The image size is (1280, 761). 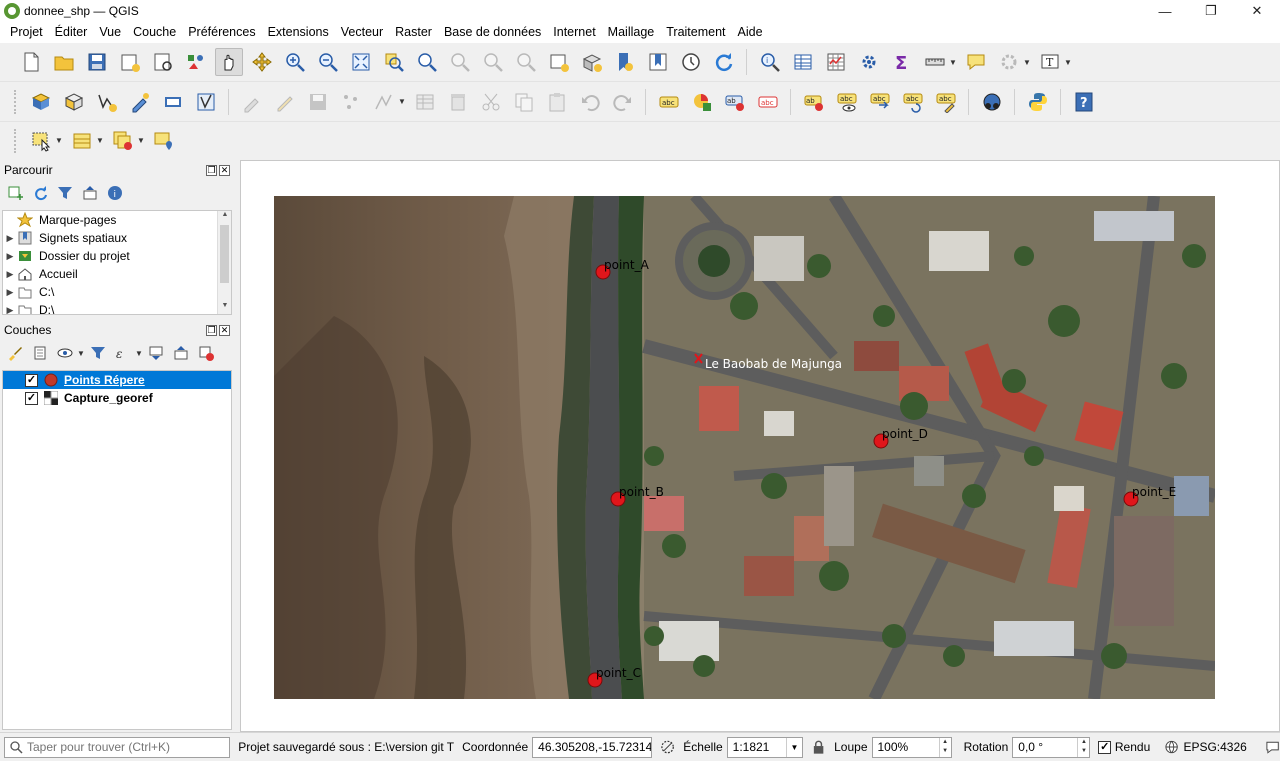 What do you see at coordinates (224, 254) in the screenshot?
I see `scrollbar-thumb` at bounding box center [224, 254].